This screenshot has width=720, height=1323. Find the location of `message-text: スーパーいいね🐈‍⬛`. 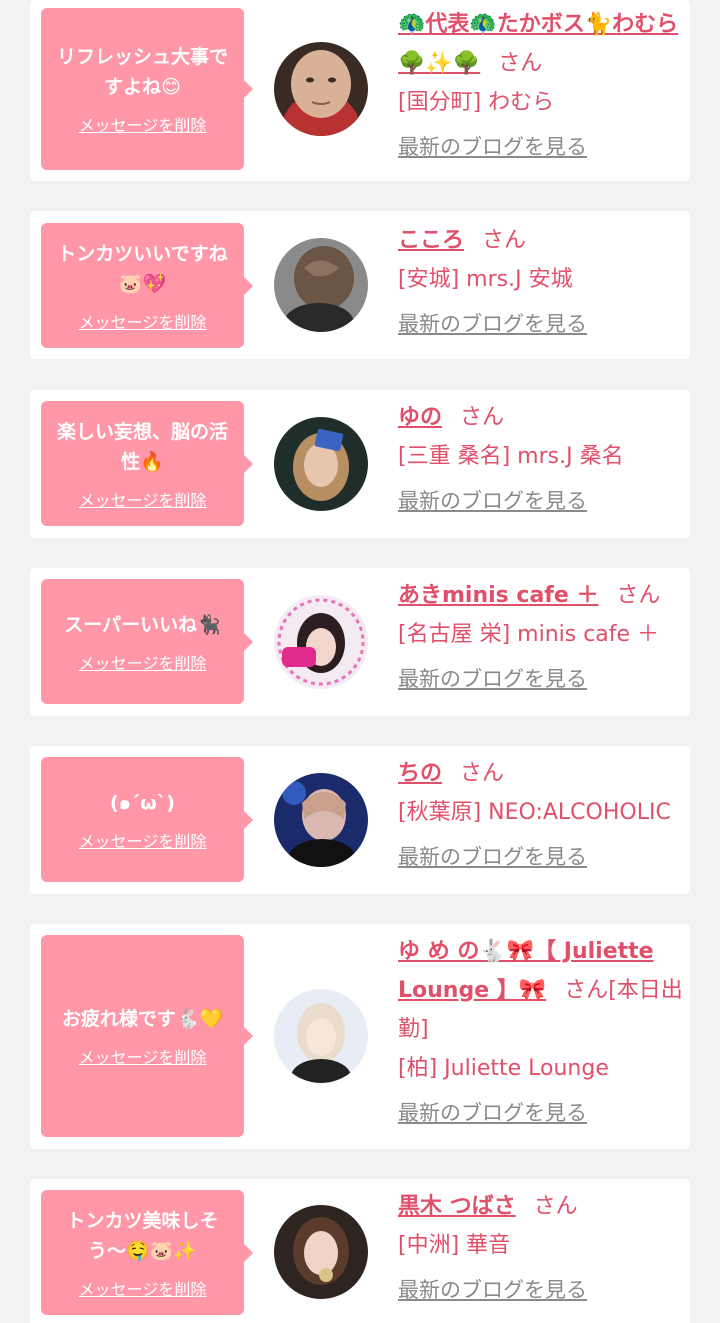

message-text: スーパーいいね🐈‍⬛ is located at coordinates (142, 624).